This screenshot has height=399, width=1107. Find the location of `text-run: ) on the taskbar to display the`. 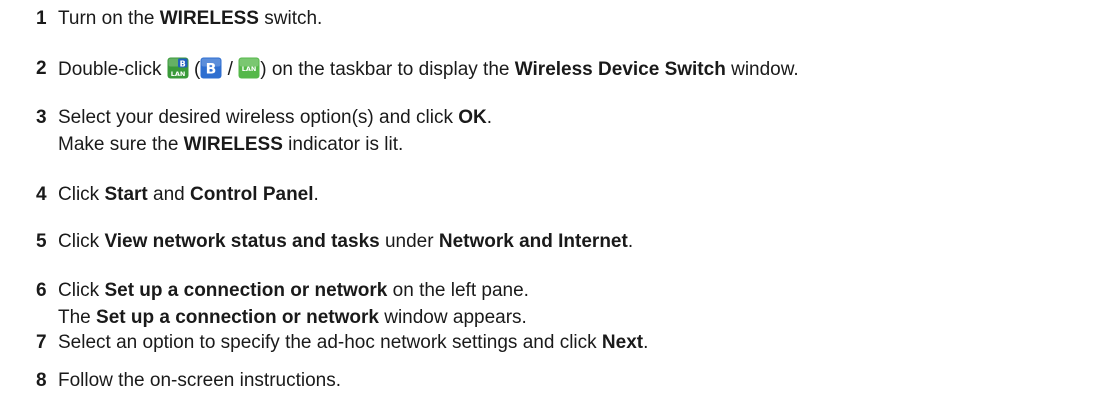

text-run: ) on the taskbar to display the is located at coordinates (387, 69).